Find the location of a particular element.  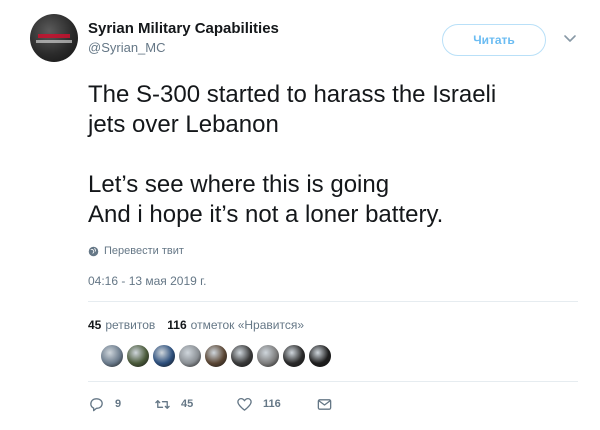

retweet-count: 45 is located at coordinates (187, 404).